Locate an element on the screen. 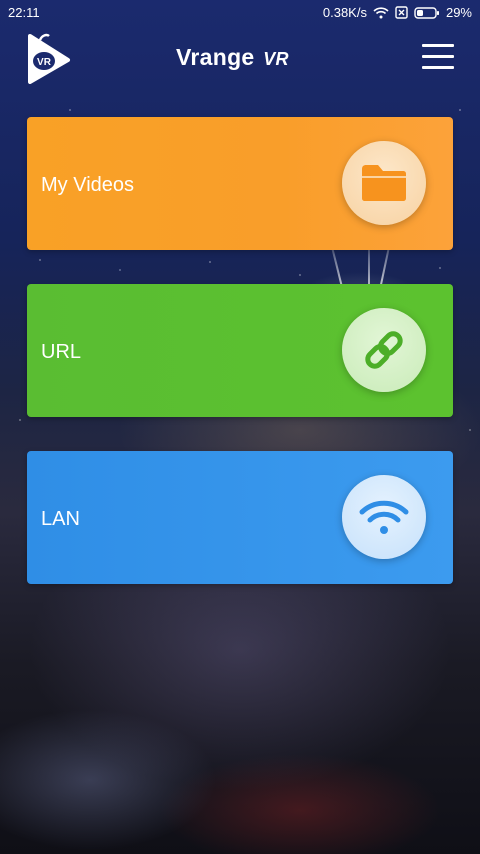 This screenshot has height=854, width=480. app-title-text: Vrange is located at coordinates (215, 57).